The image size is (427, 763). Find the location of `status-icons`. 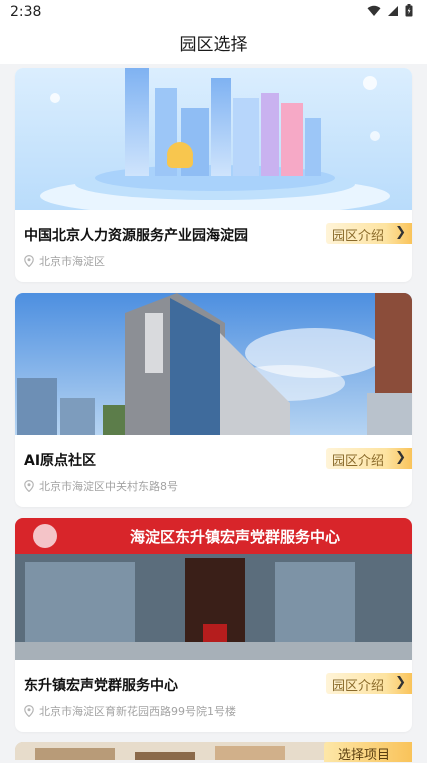

status-icons is located at coordinates (390, 10).